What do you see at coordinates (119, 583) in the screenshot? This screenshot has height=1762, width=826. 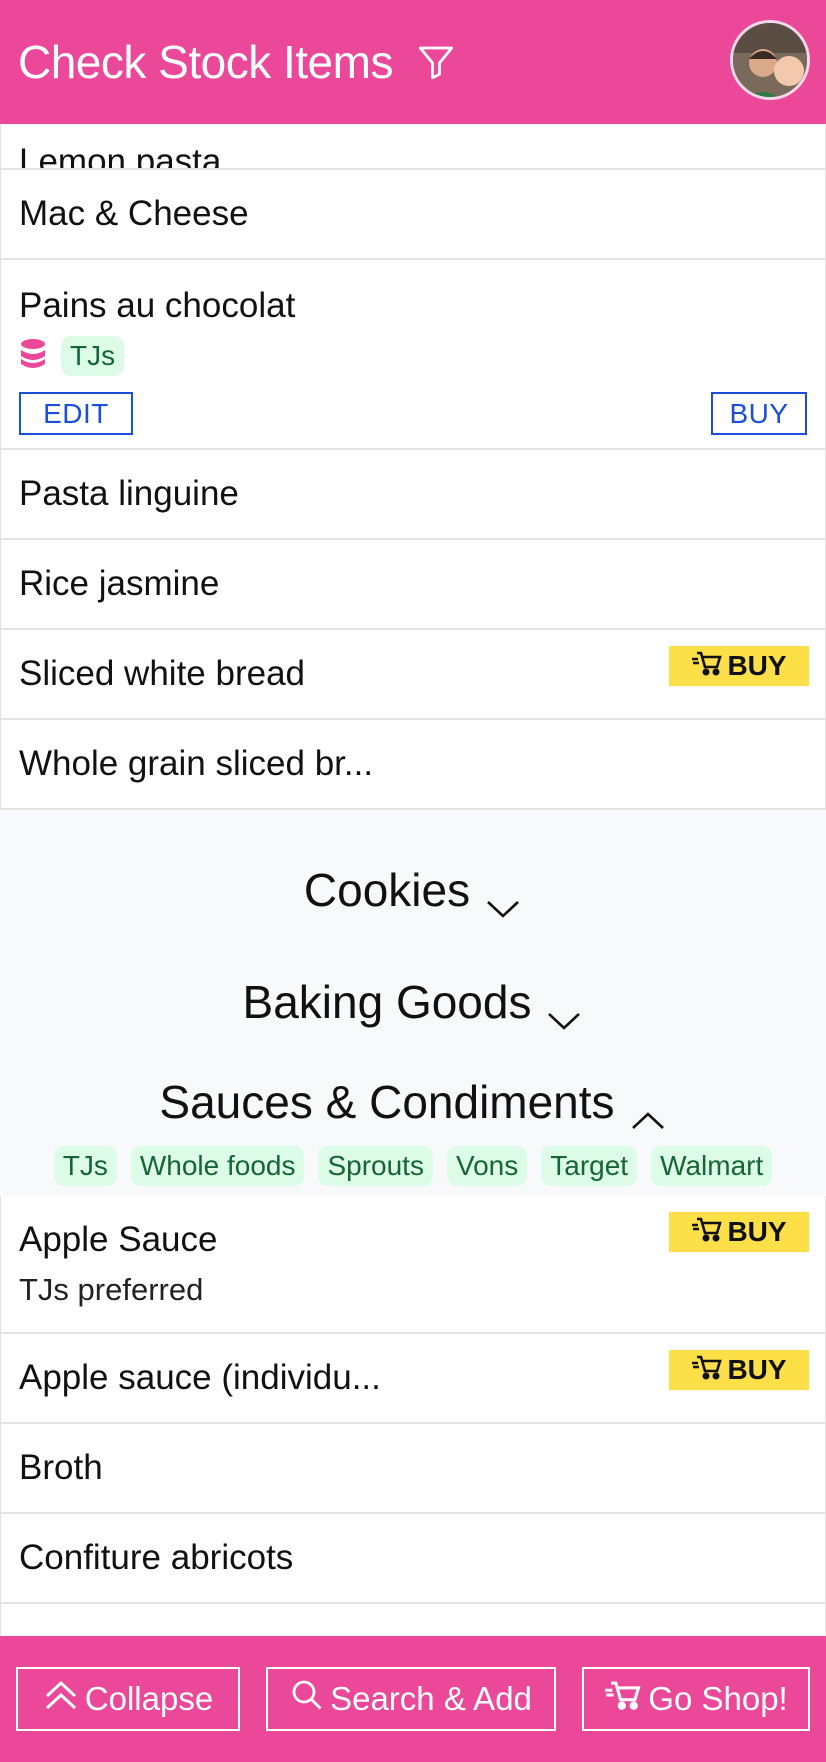 I see `item-name: Rice jasmine` at bounding box center [119, 583].